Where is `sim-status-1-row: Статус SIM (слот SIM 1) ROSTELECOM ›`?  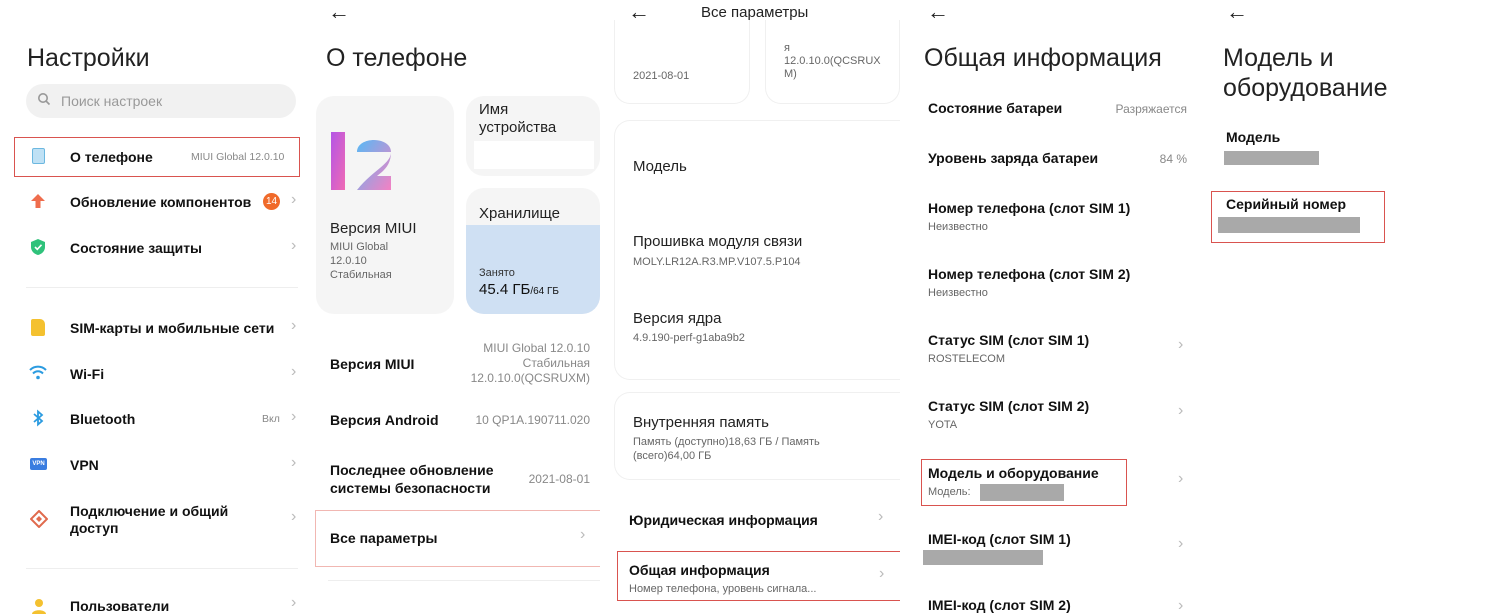
sim-status-1-row: Статус SIM (слот SIM 1) ROSTELECOM › is located at coordinates (1057, 348).